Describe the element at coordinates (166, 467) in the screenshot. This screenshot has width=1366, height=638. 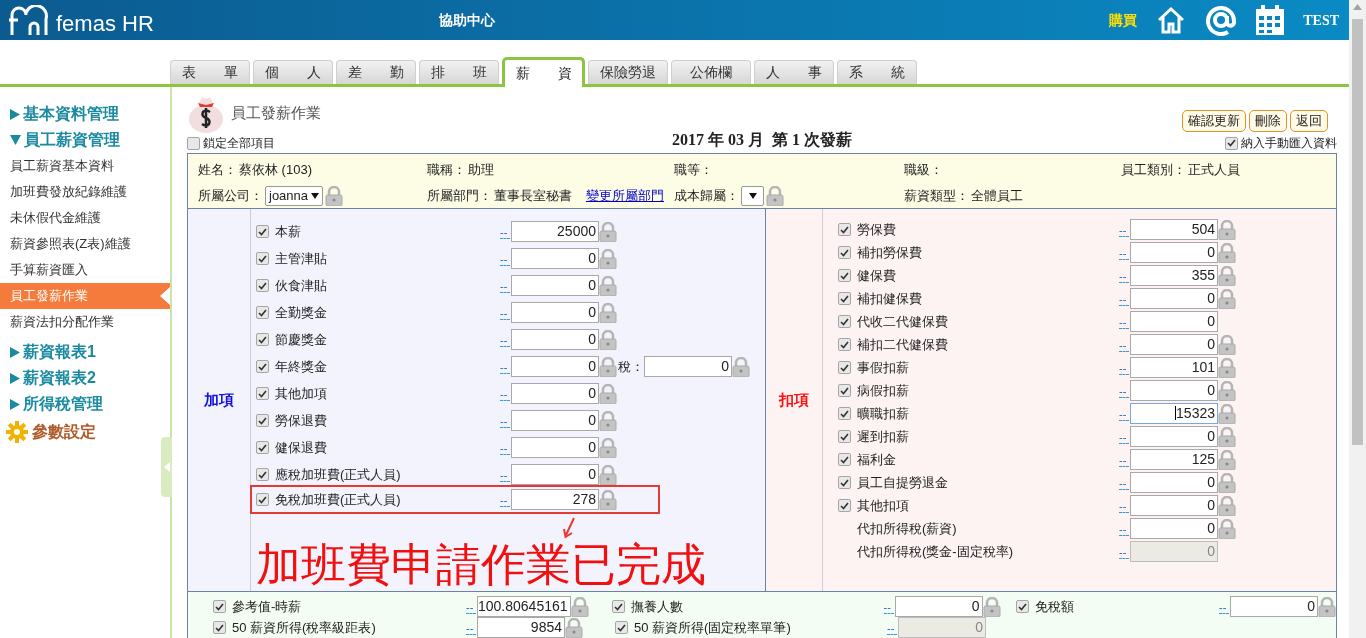
I see `collapse-handle` at that location.